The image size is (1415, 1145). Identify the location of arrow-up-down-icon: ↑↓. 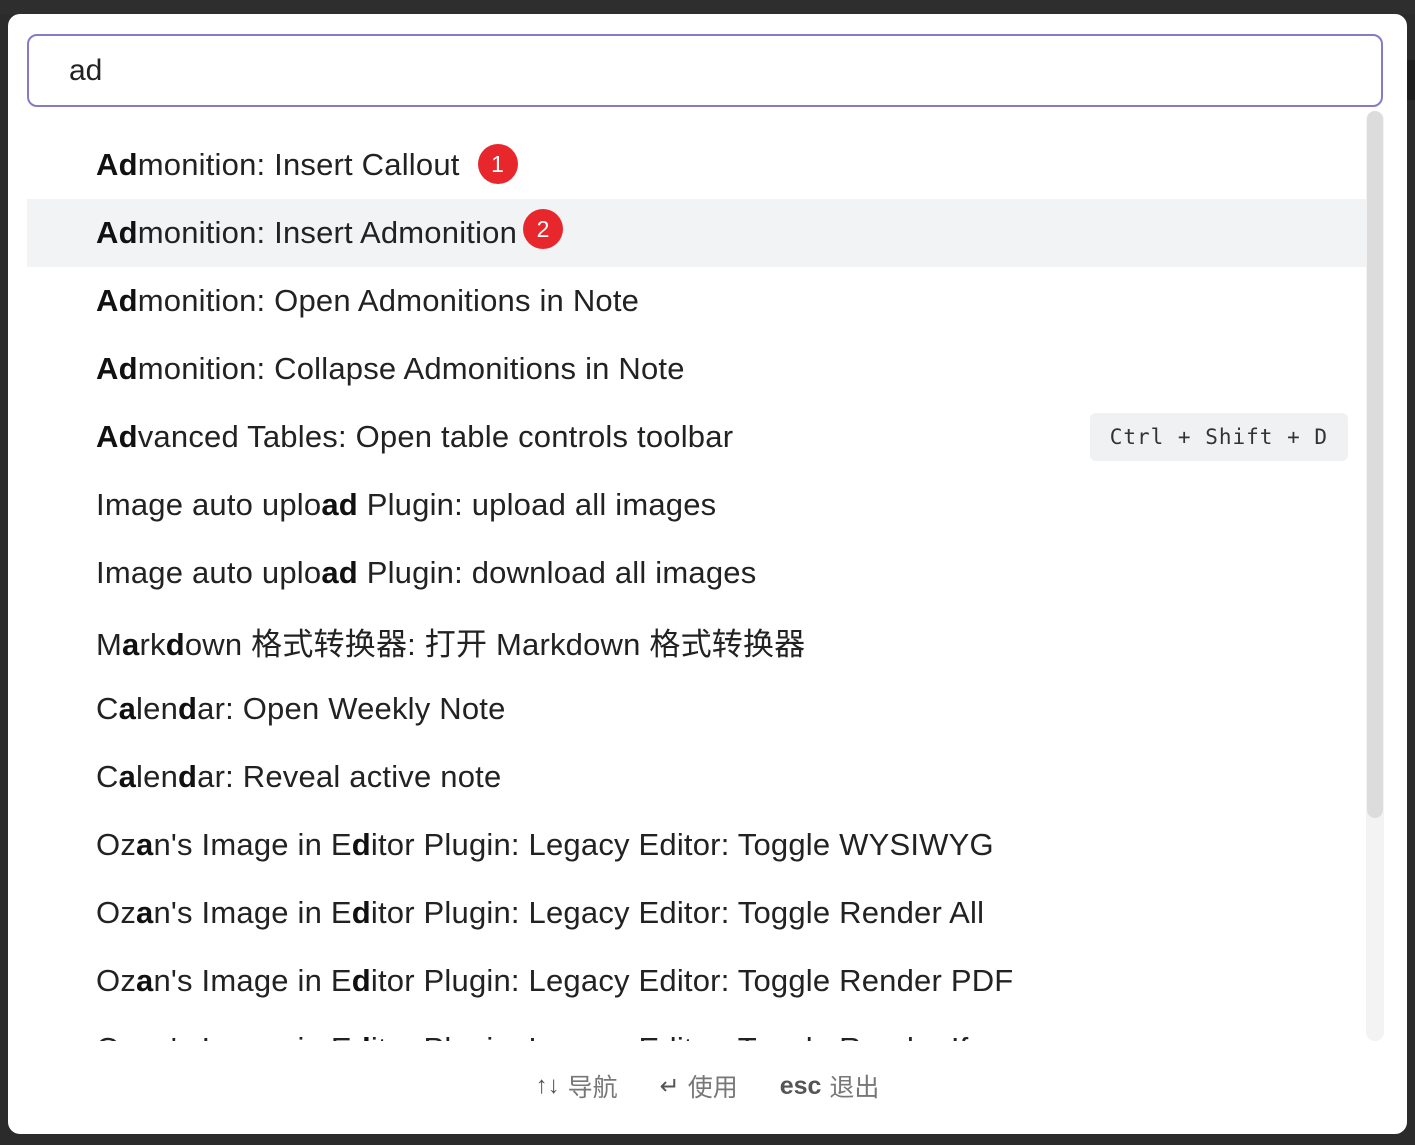
(547, 1085).